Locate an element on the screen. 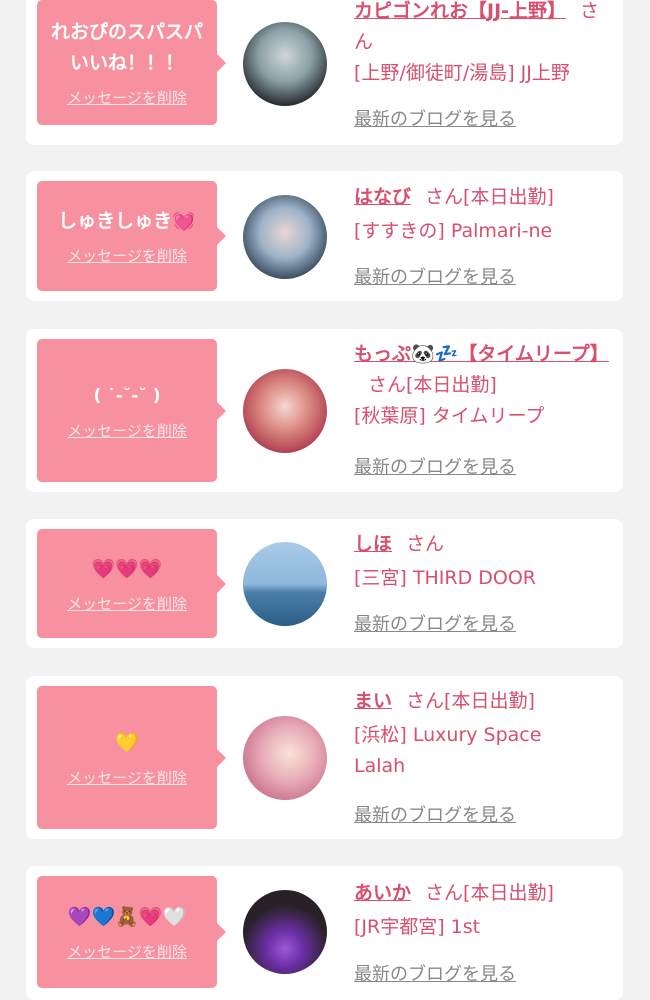  shop-text: [すすきの] Palmari-ne is located at coordinates (453, 231).